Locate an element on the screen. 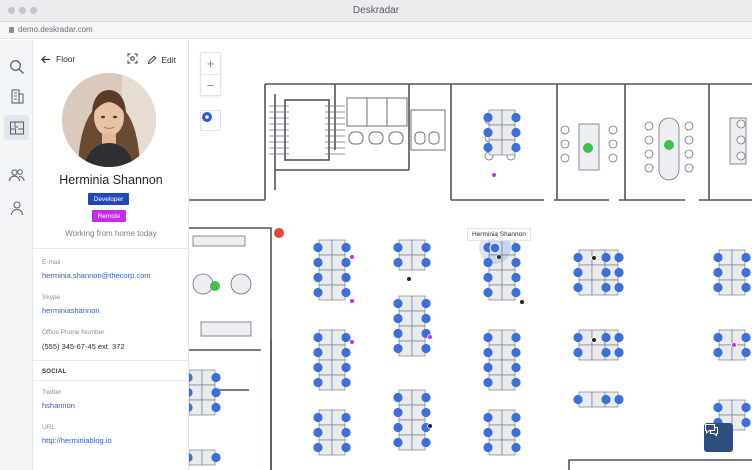 The width and height of the screenshot is (752, 470). skype-link: herminiashannon is located at coordinates (71, 310).